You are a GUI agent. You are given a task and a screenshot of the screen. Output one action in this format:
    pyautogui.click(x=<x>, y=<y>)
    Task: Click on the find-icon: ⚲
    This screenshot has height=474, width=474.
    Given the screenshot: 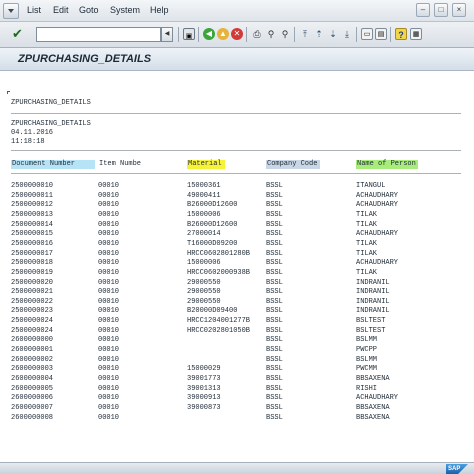 What is the action you would take?
    pyautogui.click(x=271, y=34)
    